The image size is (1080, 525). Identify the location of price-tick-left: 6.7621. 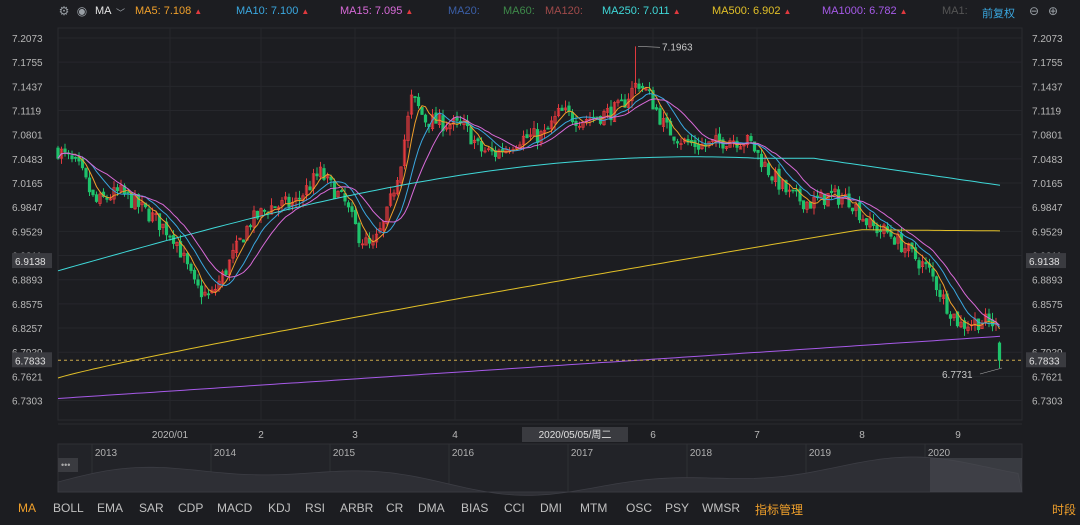
(27, 377).